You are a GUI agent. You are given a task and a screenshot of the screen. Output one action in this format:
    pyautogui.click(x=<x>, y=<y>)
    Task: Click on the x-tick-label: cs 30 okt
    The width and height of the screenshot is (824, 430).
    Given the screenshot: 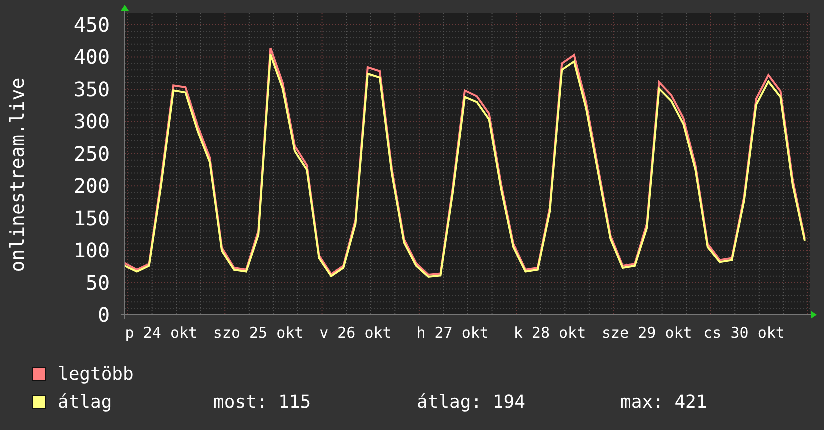 What is the action you would take?
    pyautogui.click(x=744, y=333)
    